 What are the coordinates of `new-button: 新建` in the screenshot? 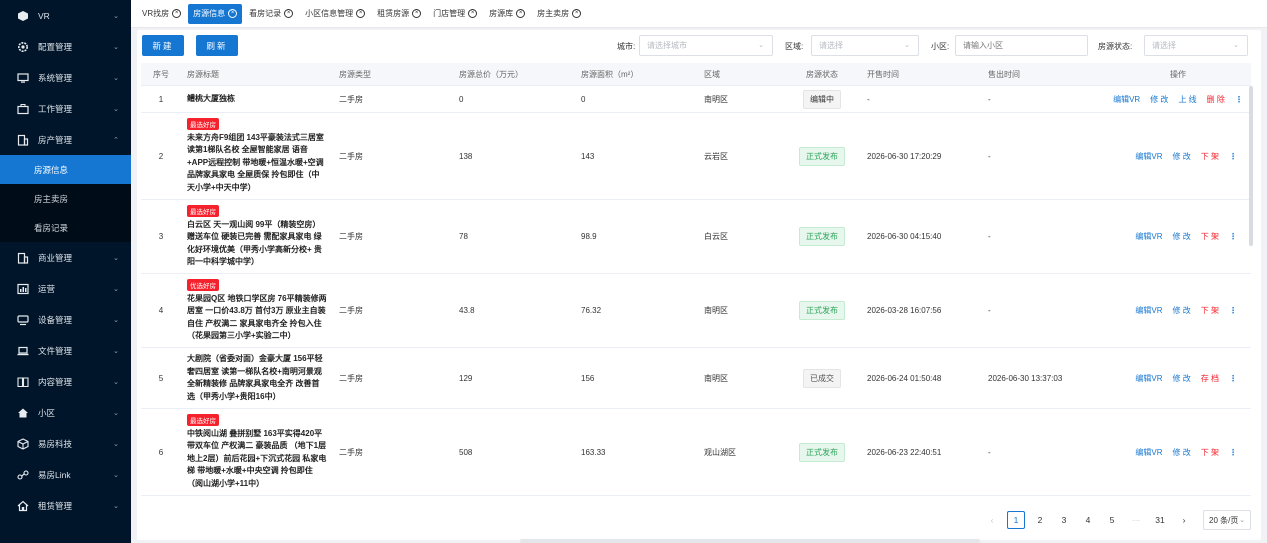 It's located at (163, 45).